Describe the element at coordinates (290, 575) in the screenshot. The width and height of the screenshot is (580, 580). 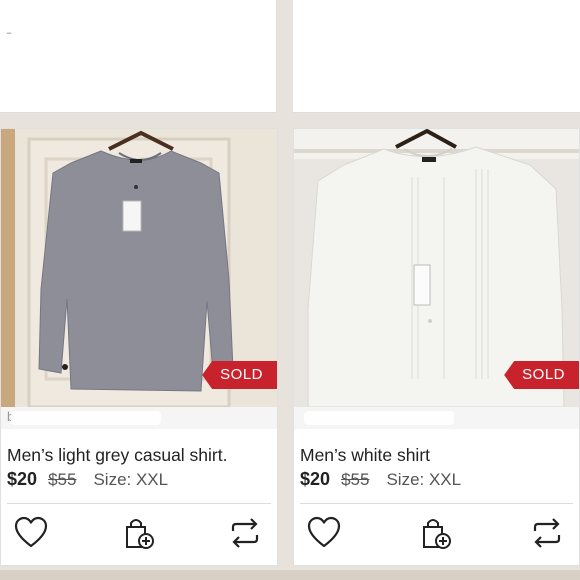
I see `next-listing-peek` at that location.